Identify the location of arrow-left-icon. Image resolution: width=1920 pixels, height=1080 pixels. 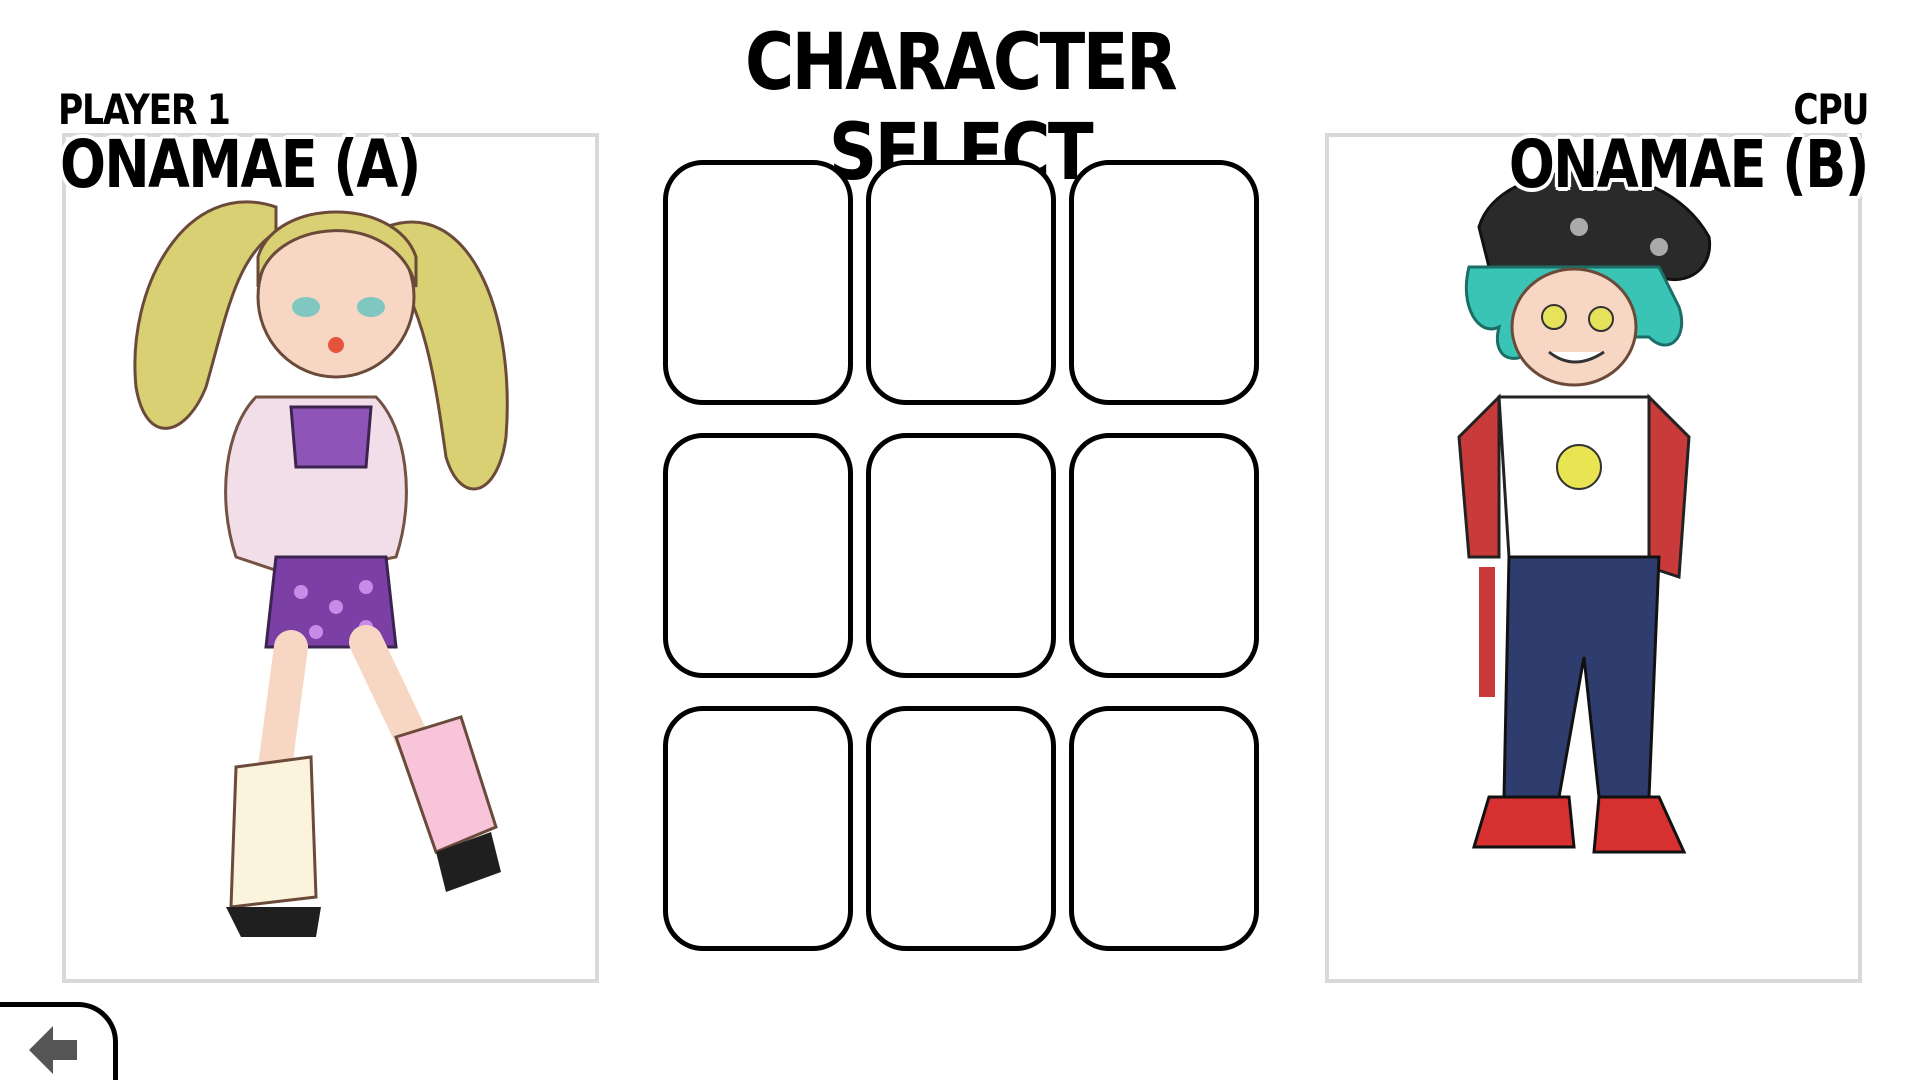
(53, 1050).